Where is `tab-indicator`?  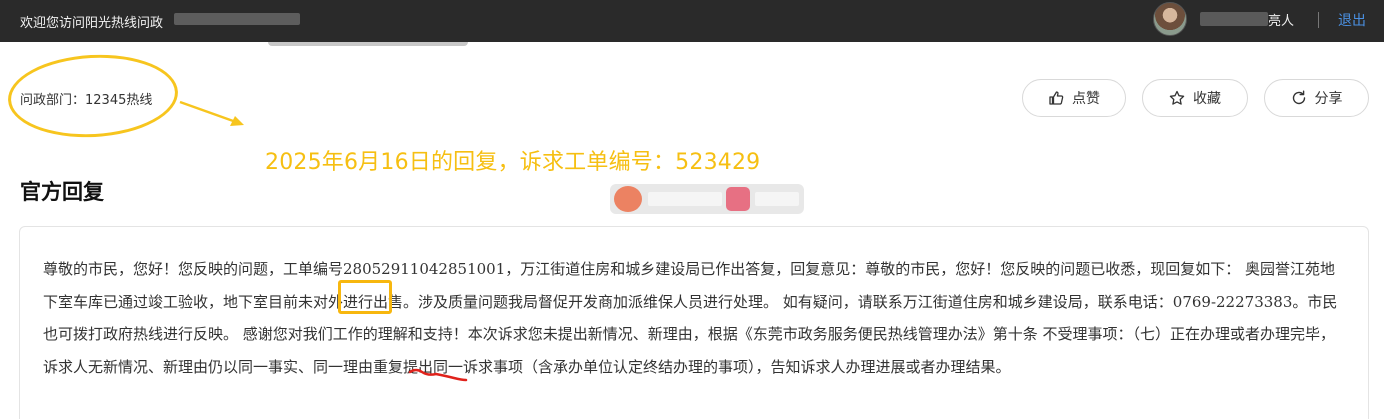
tab-indicator is located at coordinates (368, 44).